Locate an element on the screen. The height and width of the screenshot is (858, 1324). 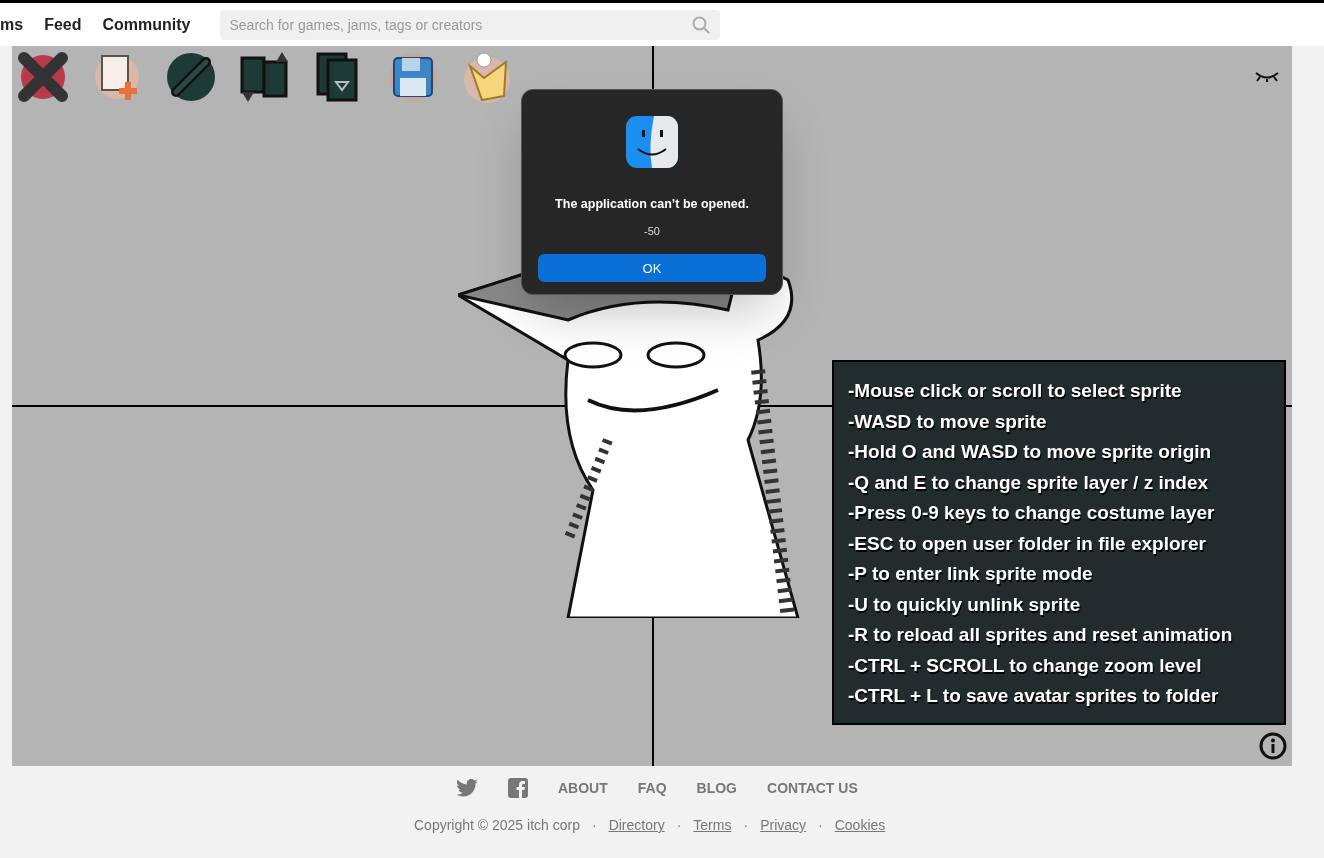
footer-link: ABOUT is located at coordinates (583, 788).